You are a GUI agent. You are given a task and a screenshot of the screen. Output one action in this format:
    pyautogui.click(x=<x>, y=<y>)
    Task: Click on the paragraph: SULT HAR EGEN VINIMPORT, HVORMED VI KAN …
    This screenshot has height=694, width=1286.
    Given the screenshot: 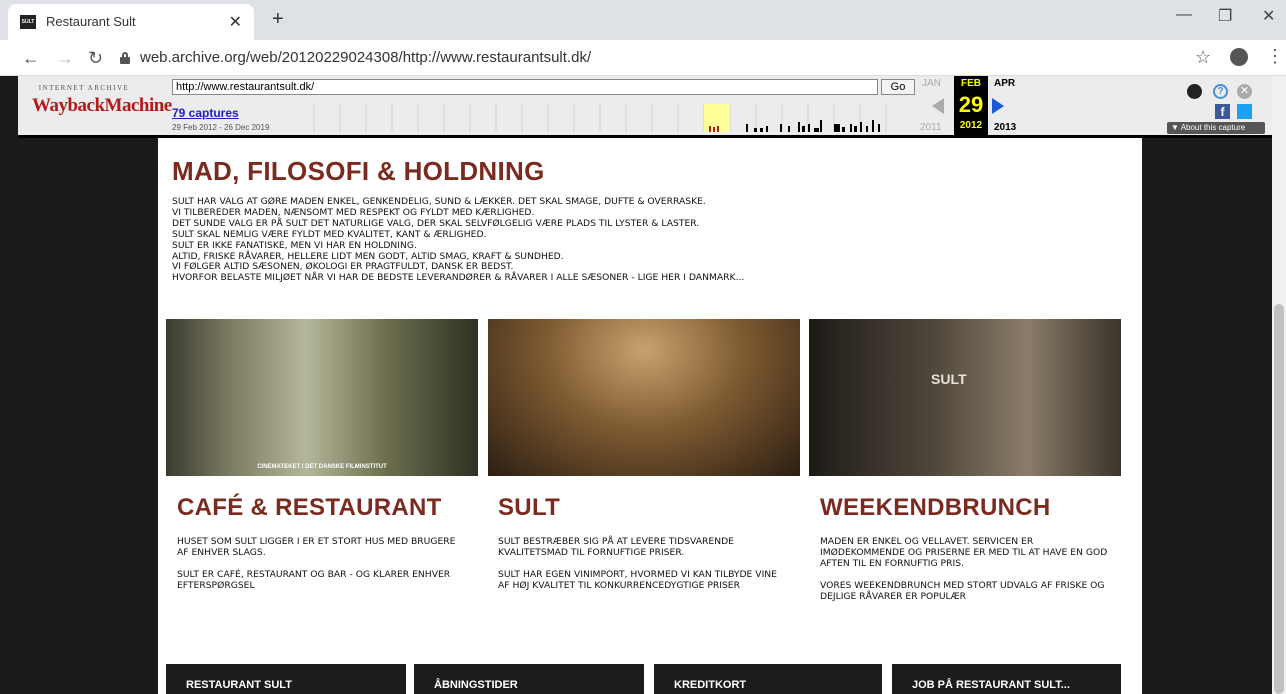 What is the action you would take?
    pyautogui.click(x=637, y=579)
    